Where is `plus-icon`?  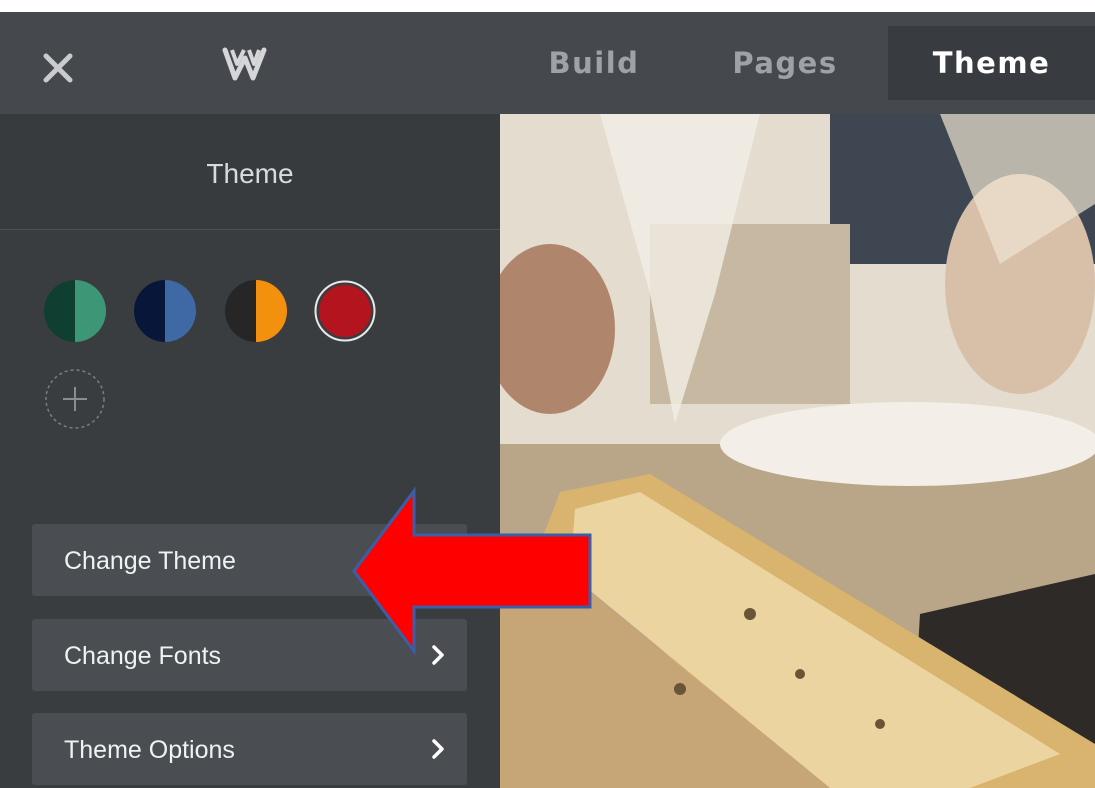
plus-icon is located at coordinates (75, 399).